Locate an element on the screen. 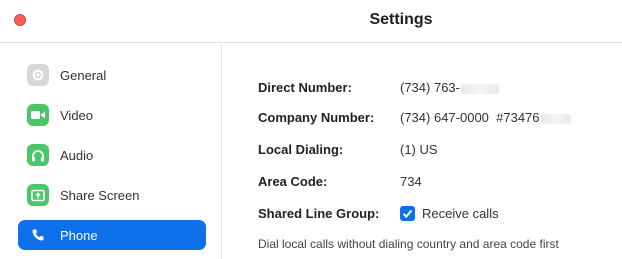 This screenshot has width=622, height=259. sidebar-item-video: Video is located at coordinates (112, 115).